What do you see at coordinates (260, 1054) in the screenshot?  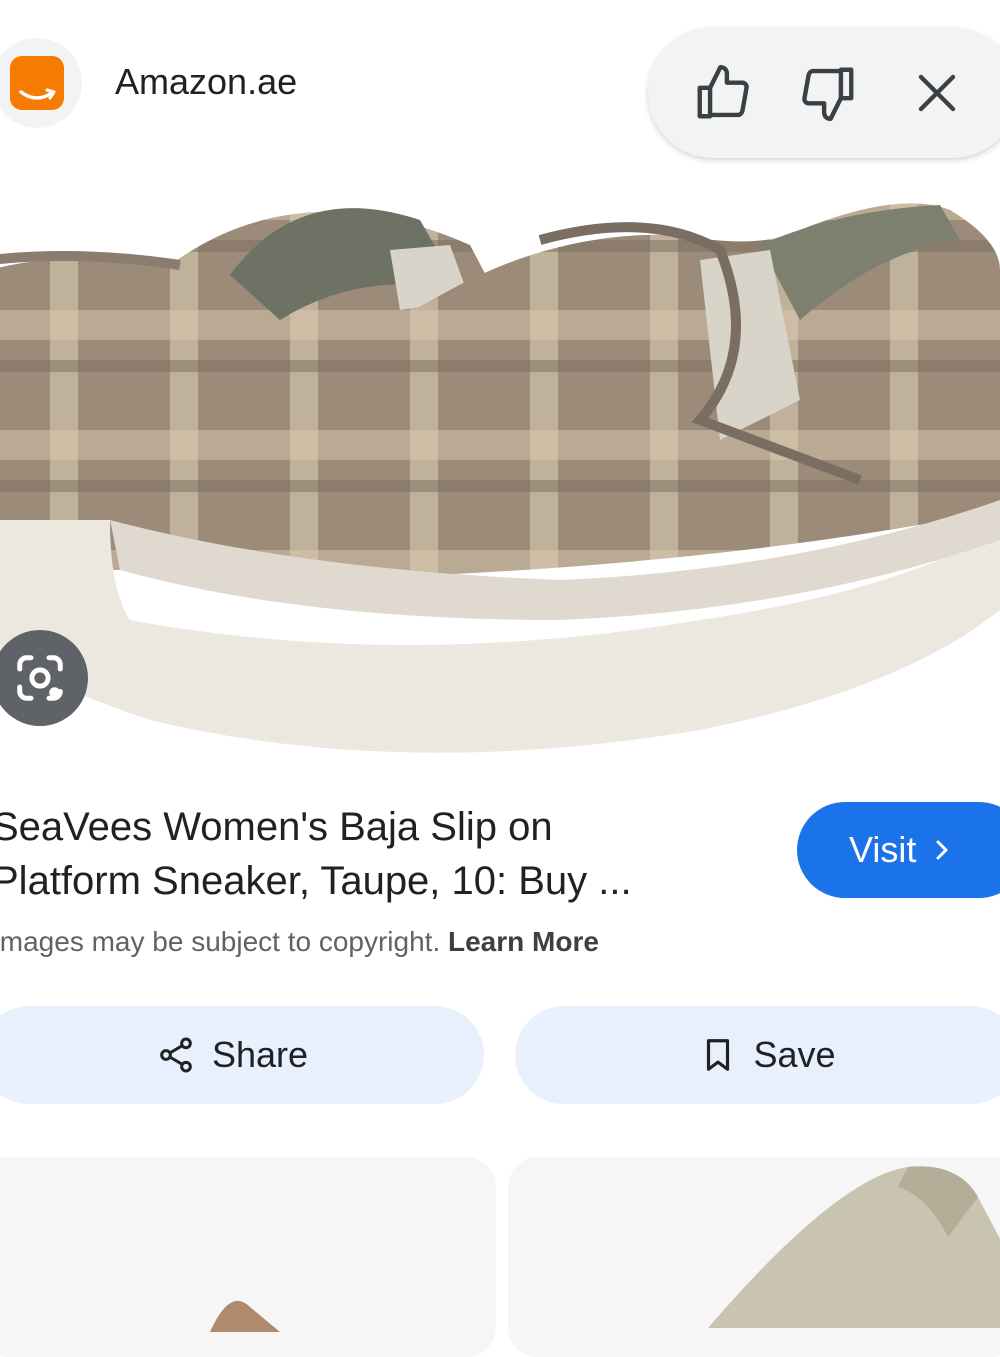 I see `share-label: Share` at bounding box center [260, 1054].